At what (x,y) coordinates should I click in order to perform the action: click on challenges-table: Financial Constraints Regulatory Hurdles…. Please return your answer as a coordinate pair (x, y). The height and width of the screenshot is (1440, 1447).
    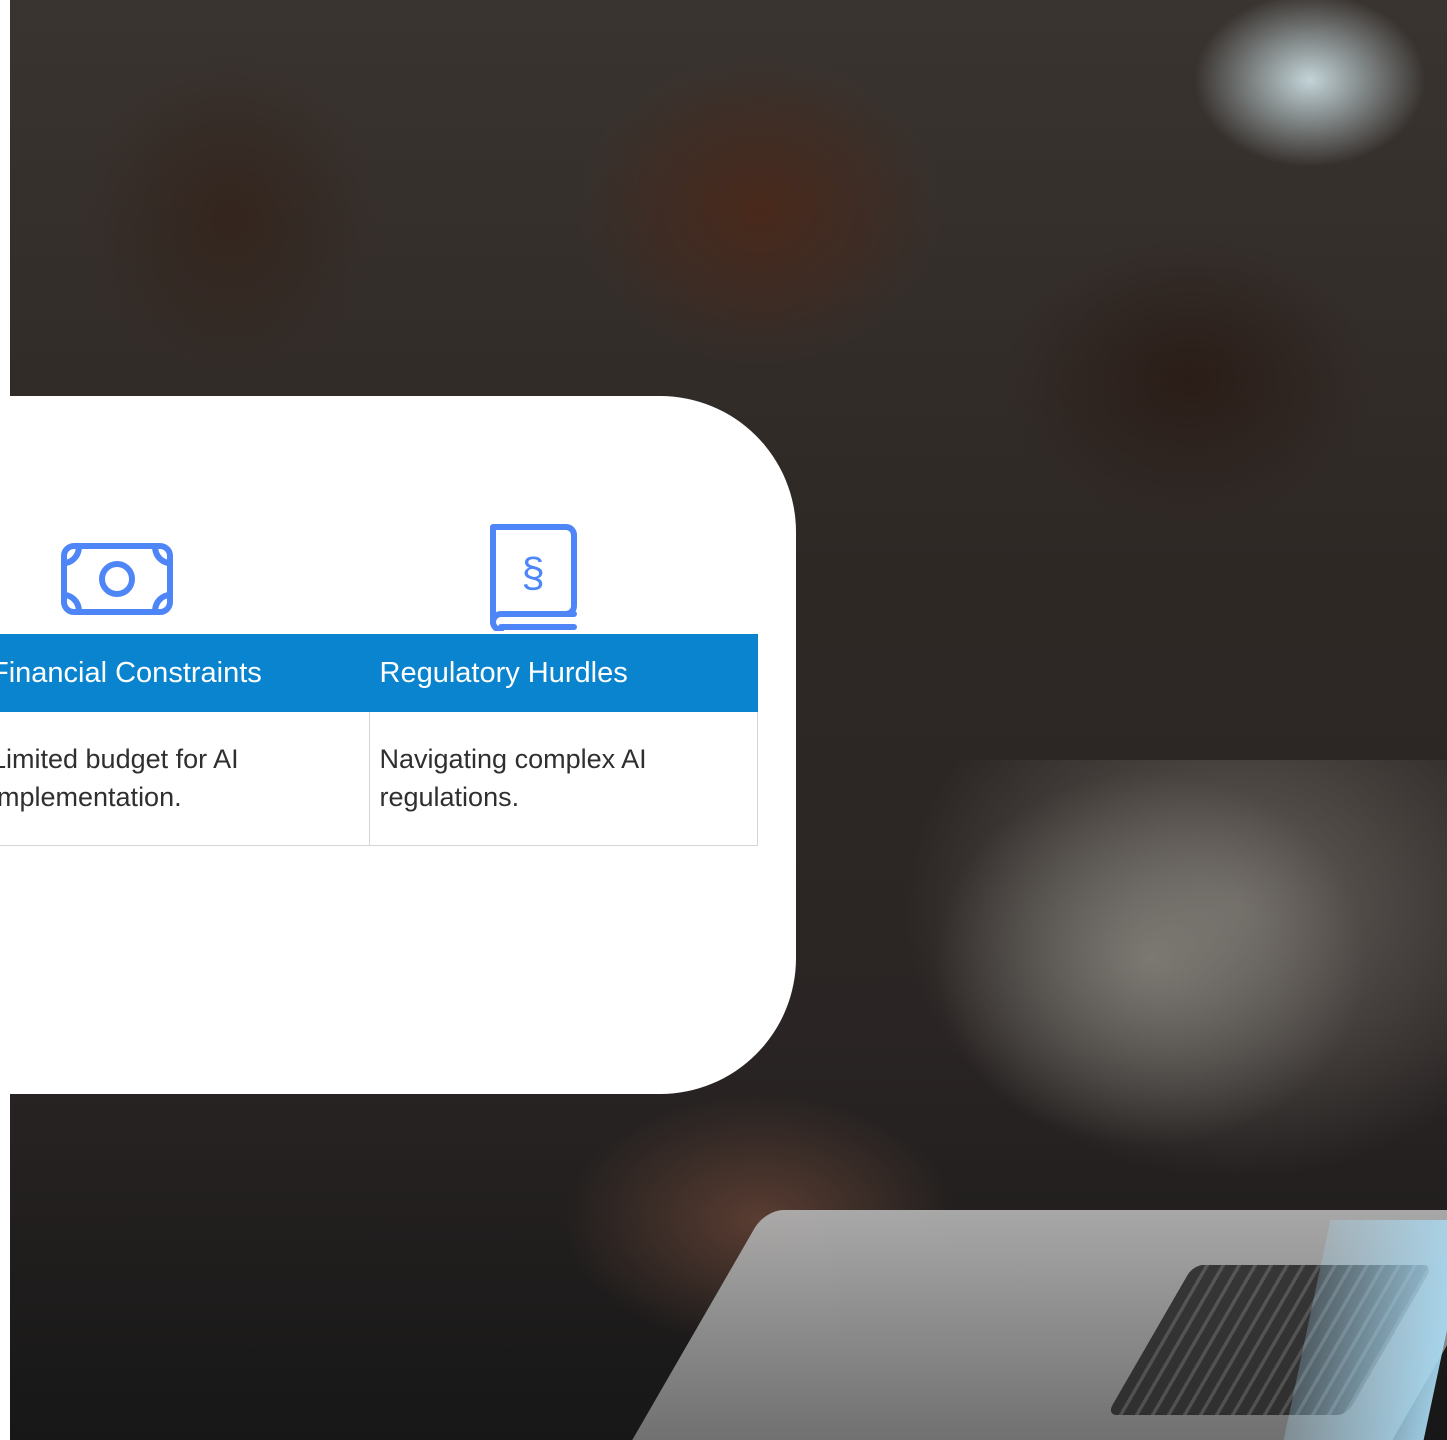
    Looking at the image, I should click on (379, 740).